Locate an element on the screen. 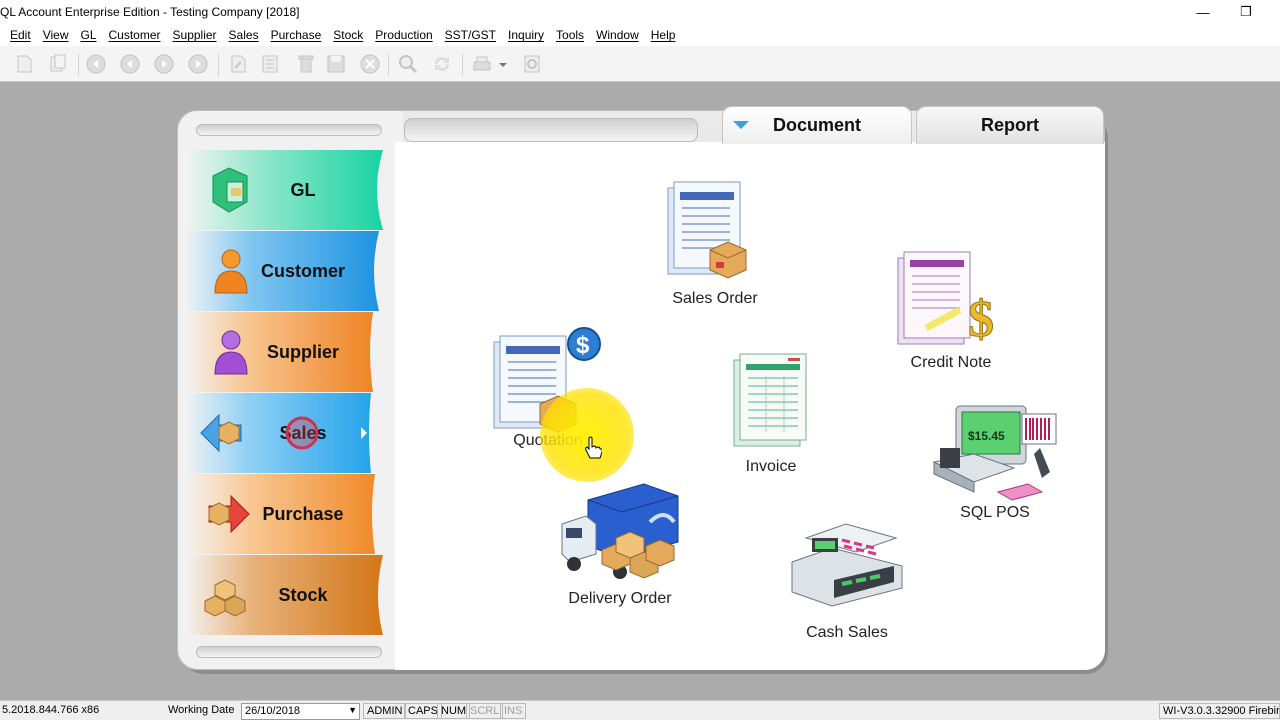 The height and width of the screenshot is (720, 1280). invoice-icon is located at coordinates (770, 400).